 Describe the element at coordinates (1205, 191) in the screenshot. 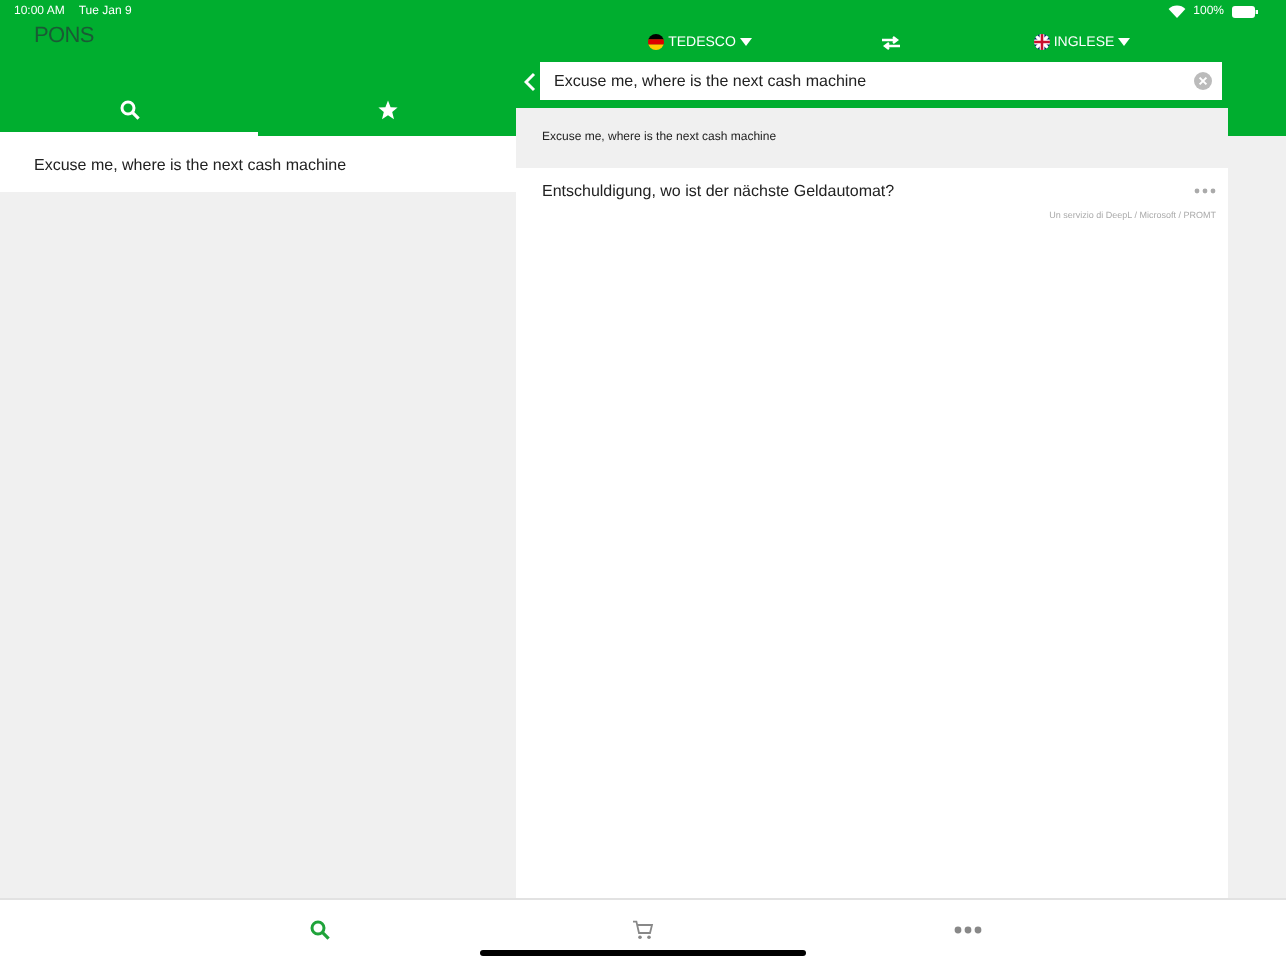

I see `more-icon` at that location.